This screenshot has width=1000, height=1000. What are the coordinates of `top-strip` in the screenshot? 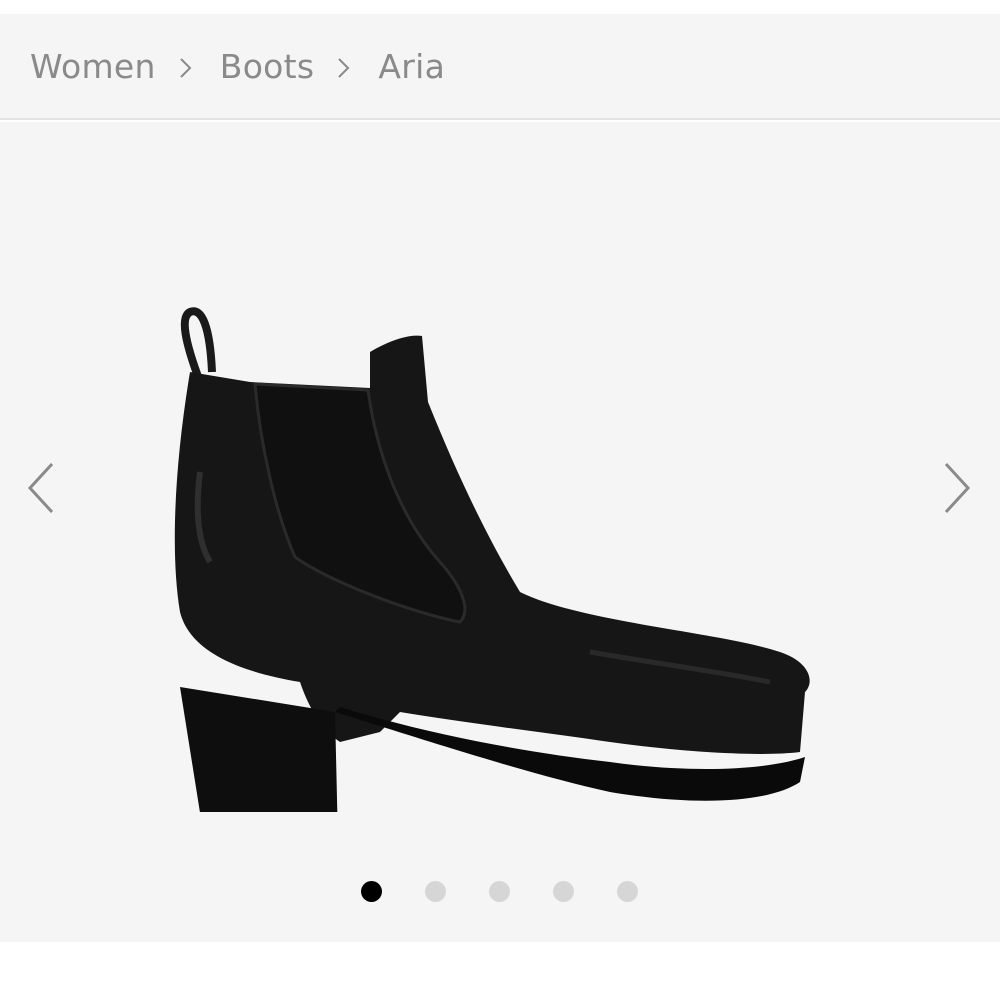 It's located at (500, 7).